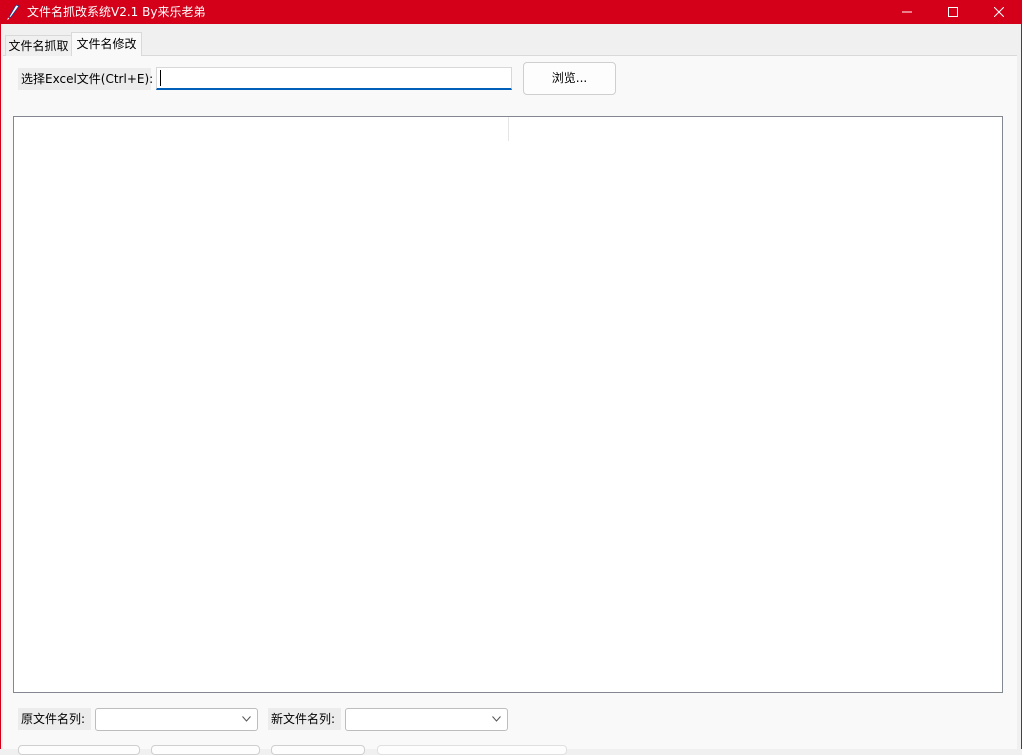 This screenshot has height=755, width=1022. What do you see at coordinates (38, 45) in the screenshot?
I see `tab-filename-capture: 文件名抓取` at bounding box center [38, 45].